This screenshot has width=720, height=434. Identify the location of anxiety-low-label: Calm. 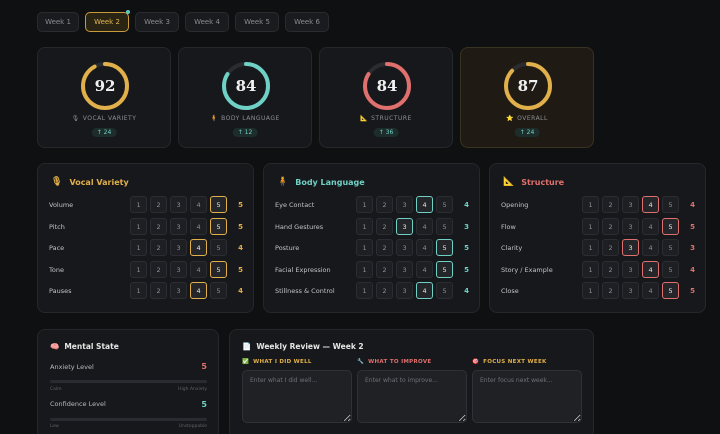
(56, 389).